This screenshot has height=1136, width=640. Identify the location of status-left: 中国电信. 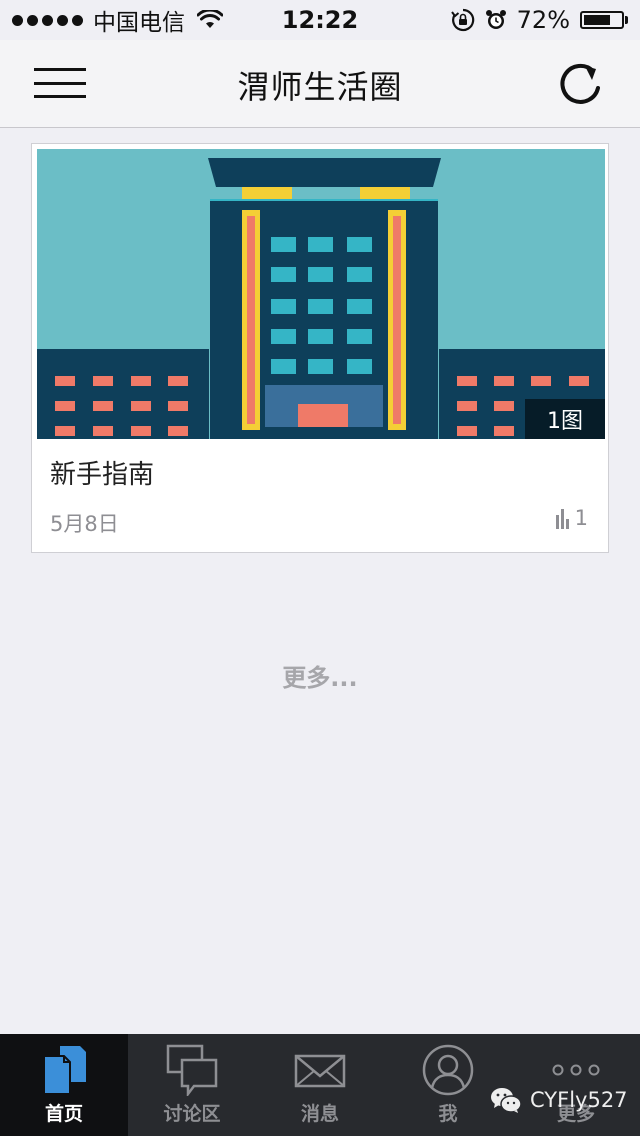
(111, 20).